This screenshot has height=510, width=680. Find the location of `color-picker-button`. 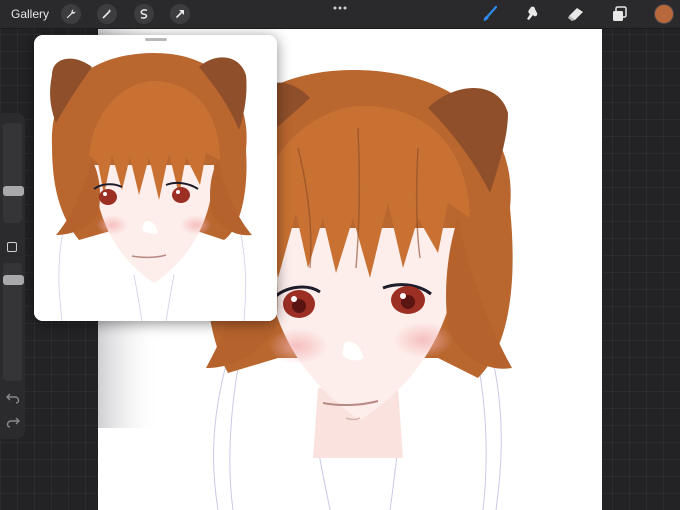

color-picker-button is located at coordinates (664, 14).